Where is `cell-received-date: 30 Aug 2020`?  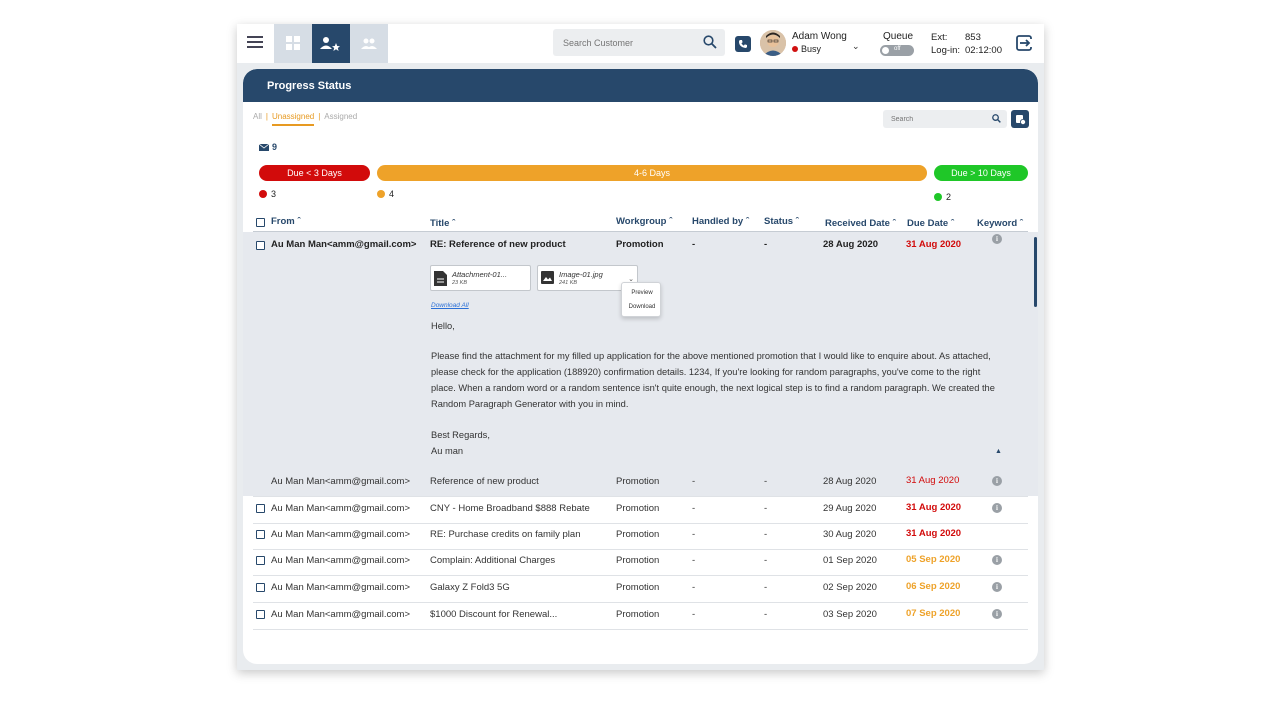
cell-received-date: 30 Aug 2020 is located at coordinates (850, 534).